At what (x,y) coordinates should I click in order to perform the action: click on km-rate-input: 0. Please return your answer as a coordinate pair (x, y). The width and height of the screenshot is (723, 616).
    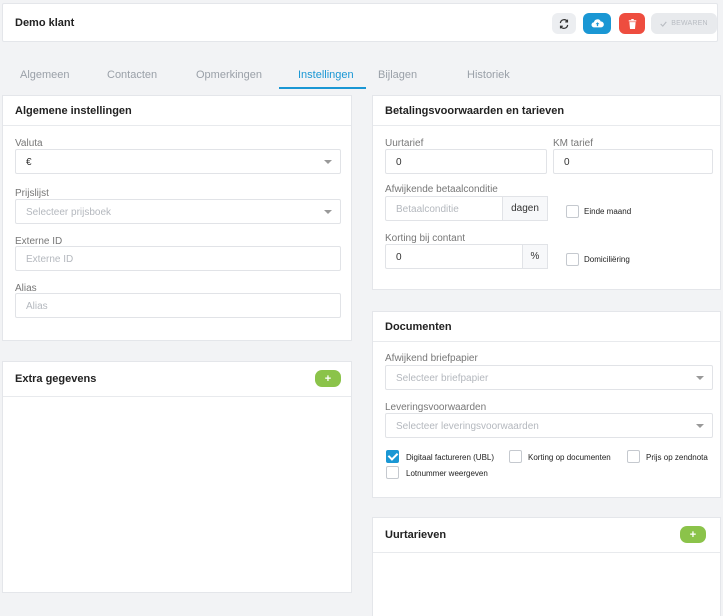
    Looking at the image, I should click on (633, 161).